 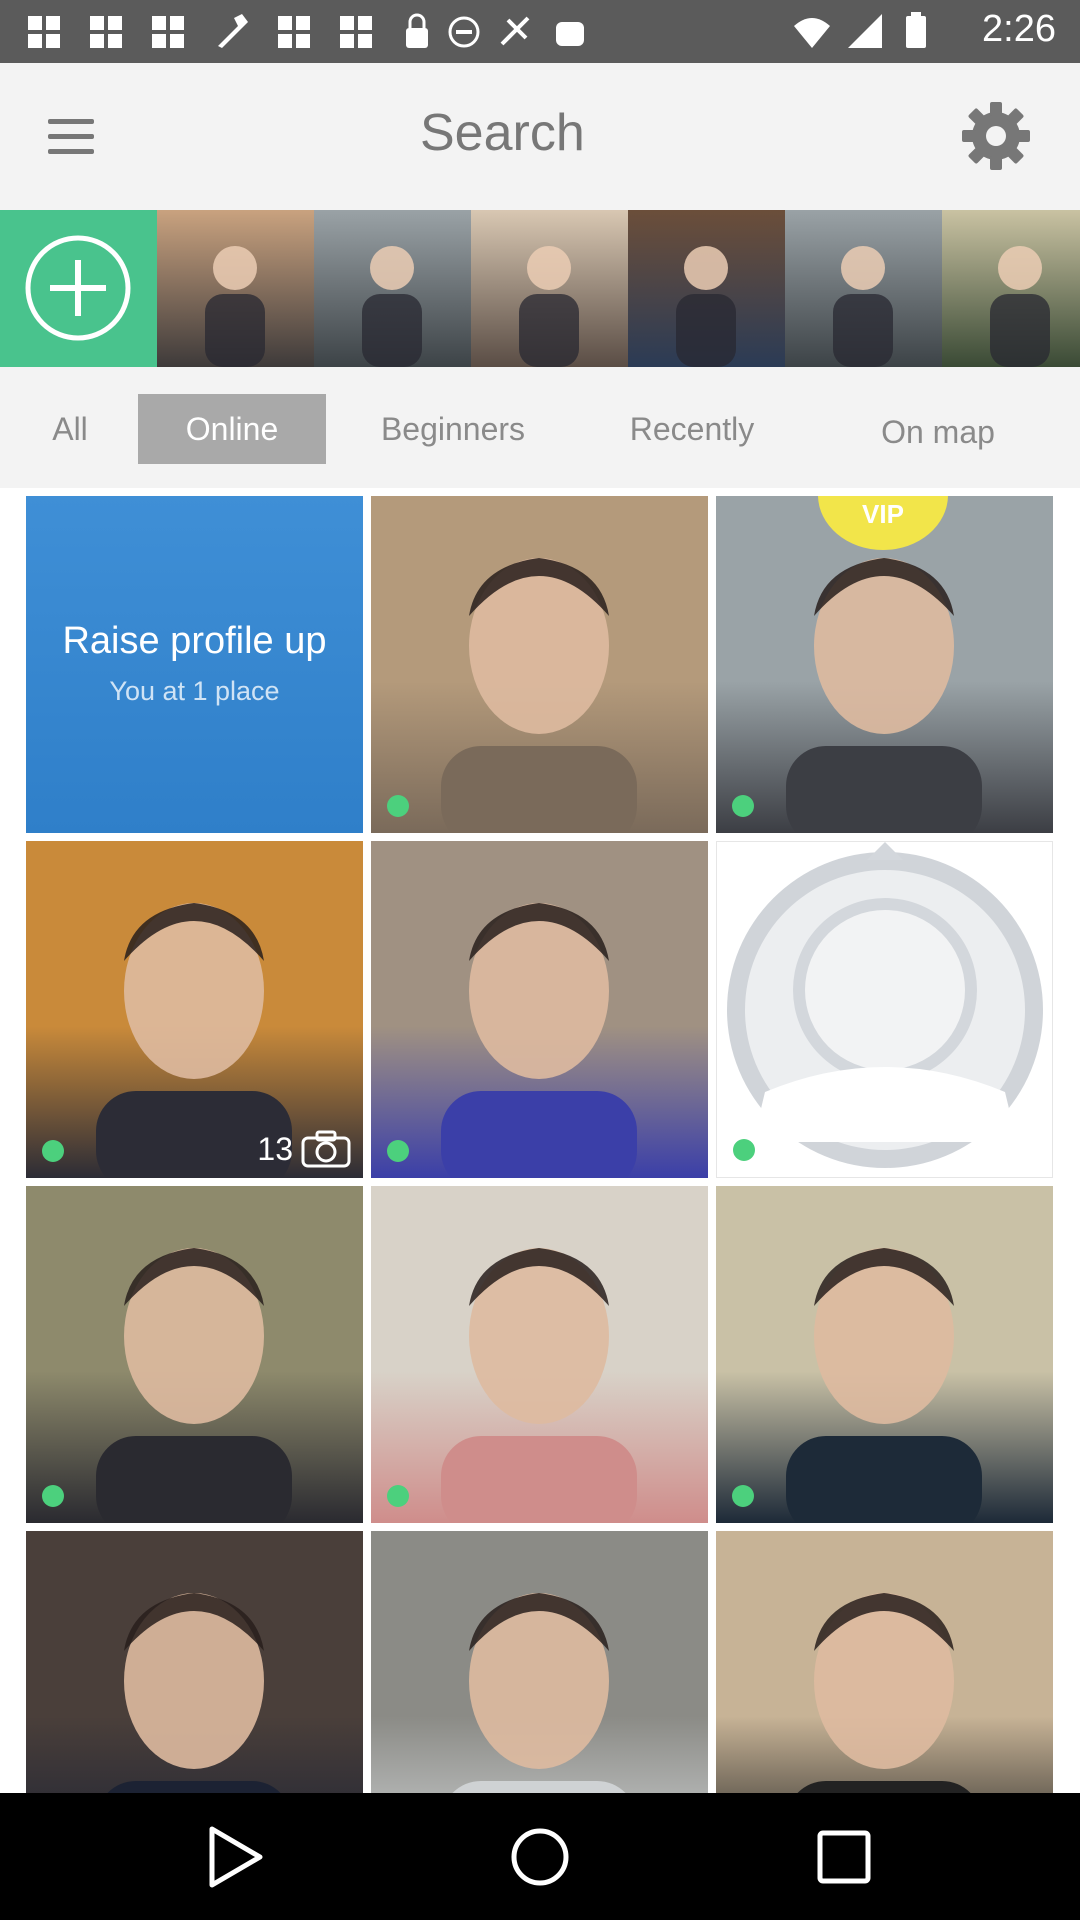 I want to click on add-story-button, so click(x=78, y=288).